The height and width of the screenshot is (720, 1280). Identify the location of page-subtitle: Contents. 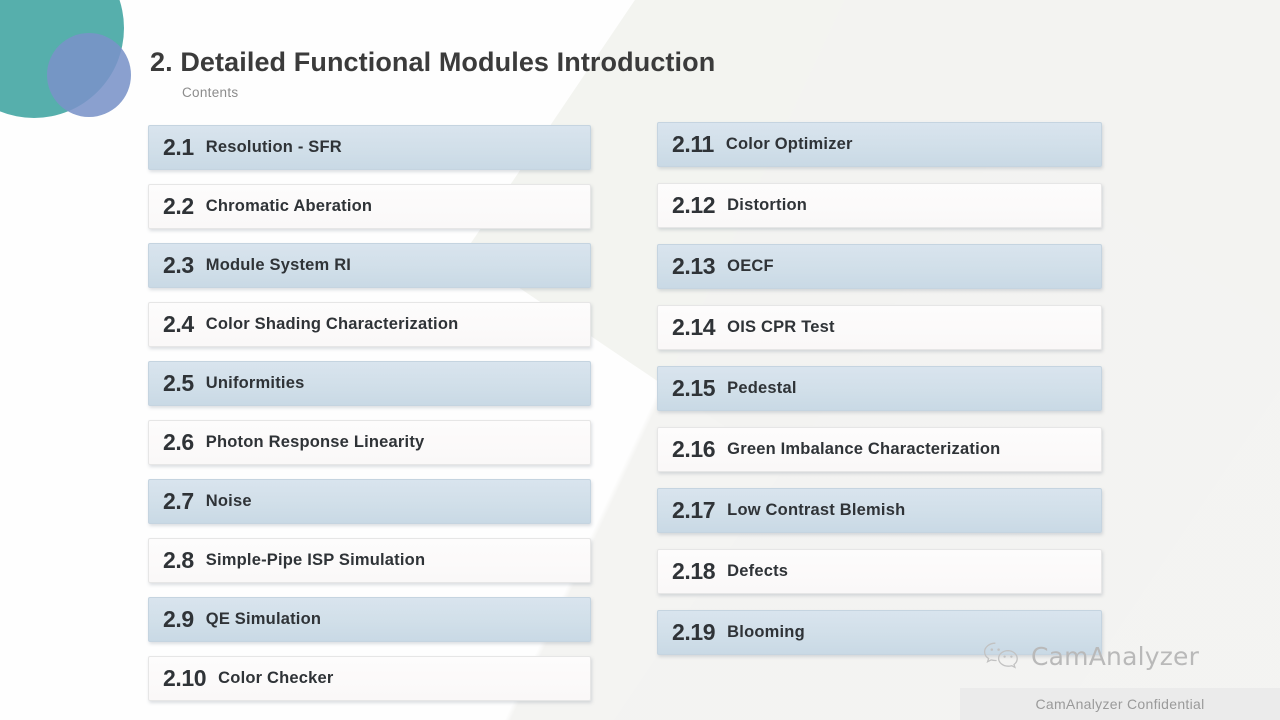
(210, 92).